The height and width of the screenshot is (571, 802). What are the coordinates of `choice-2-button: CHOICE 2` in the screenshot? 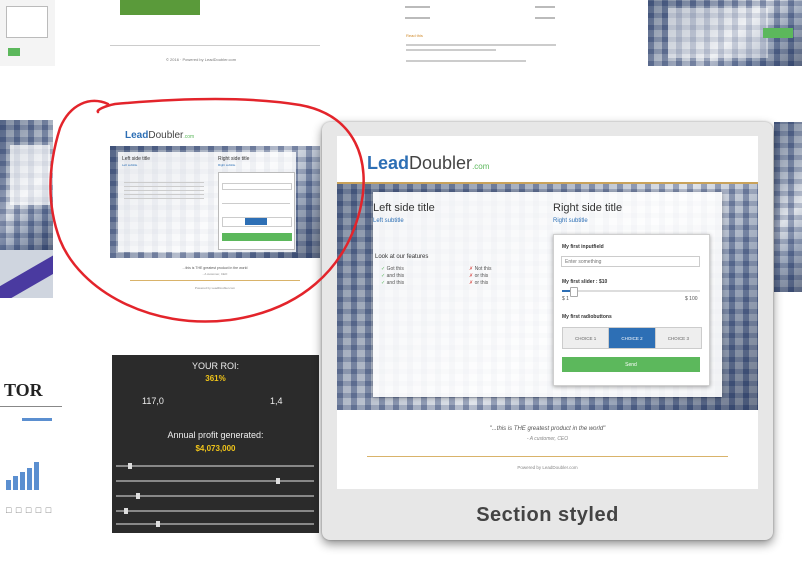 It's located at (632, 338).